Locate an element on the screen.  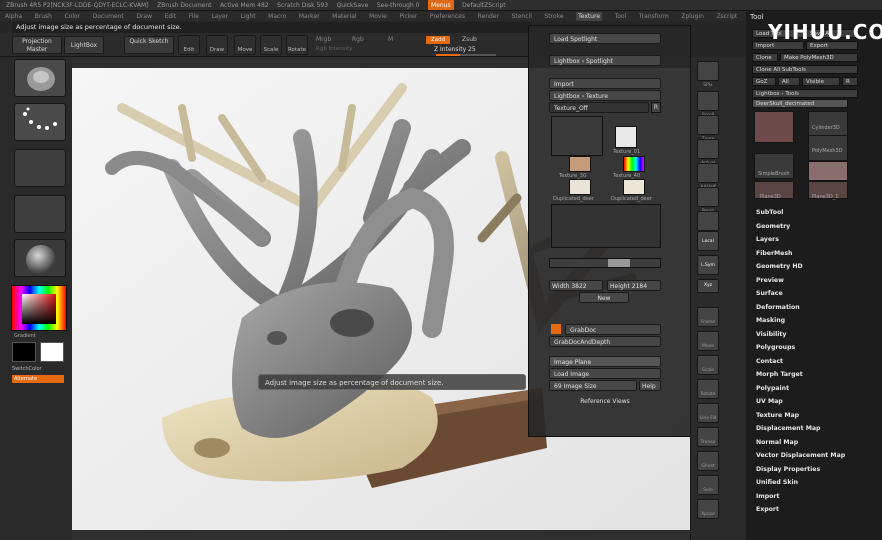
height-field: Height 2184 is located at coordinates (634, 285).